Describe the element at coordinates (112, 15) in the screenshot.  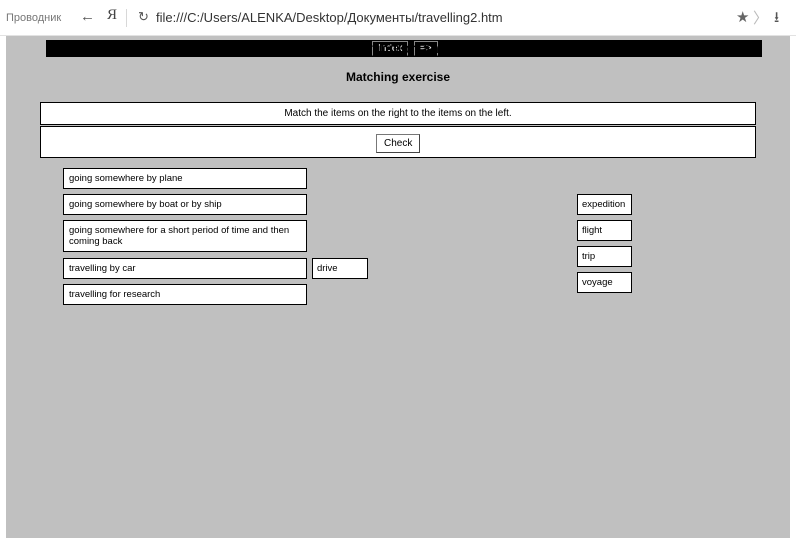
I see `yandex-logo-icon: Я` at that location.